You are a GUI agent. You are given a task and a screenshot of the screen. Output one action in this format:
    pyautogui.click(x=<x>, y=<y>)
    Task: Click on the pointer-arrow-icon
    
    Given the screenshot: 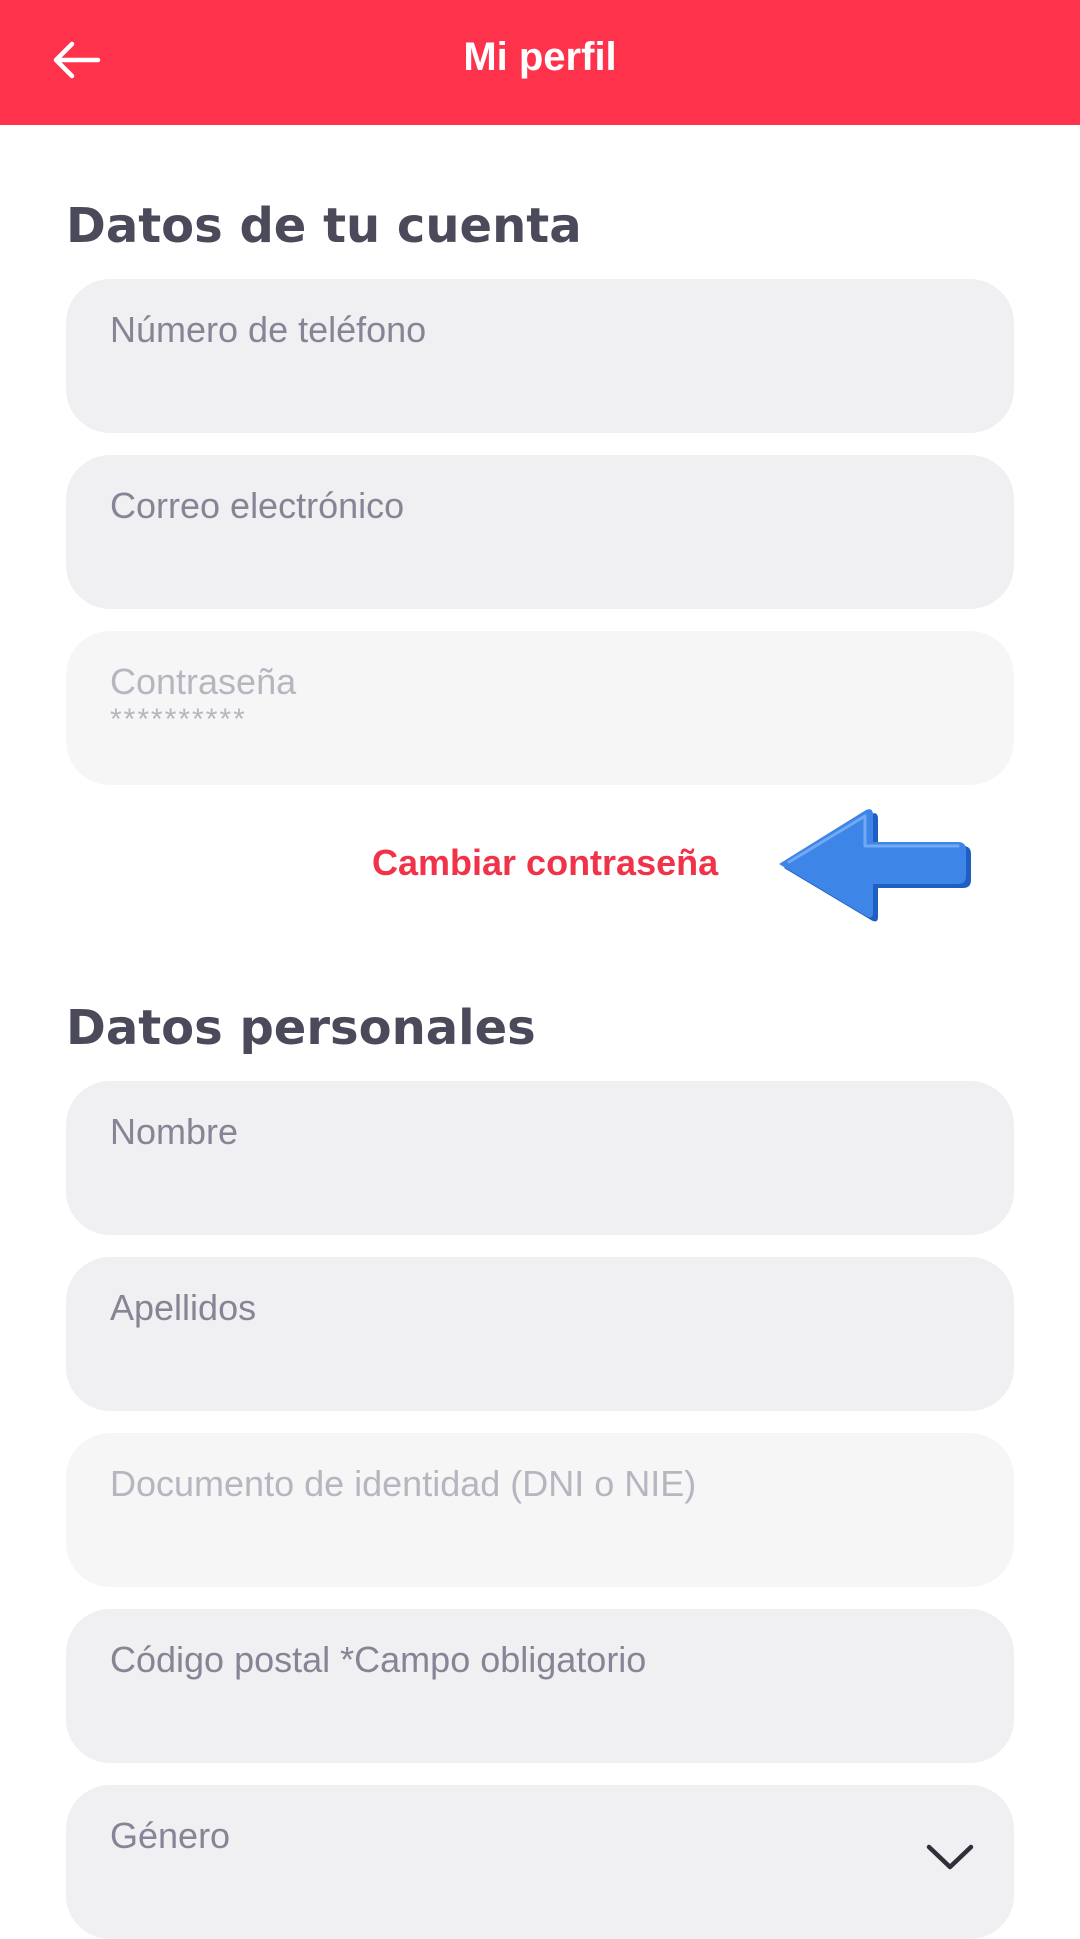 What is the action you would take?
    pyautogui.click(x=875, y=865)
    